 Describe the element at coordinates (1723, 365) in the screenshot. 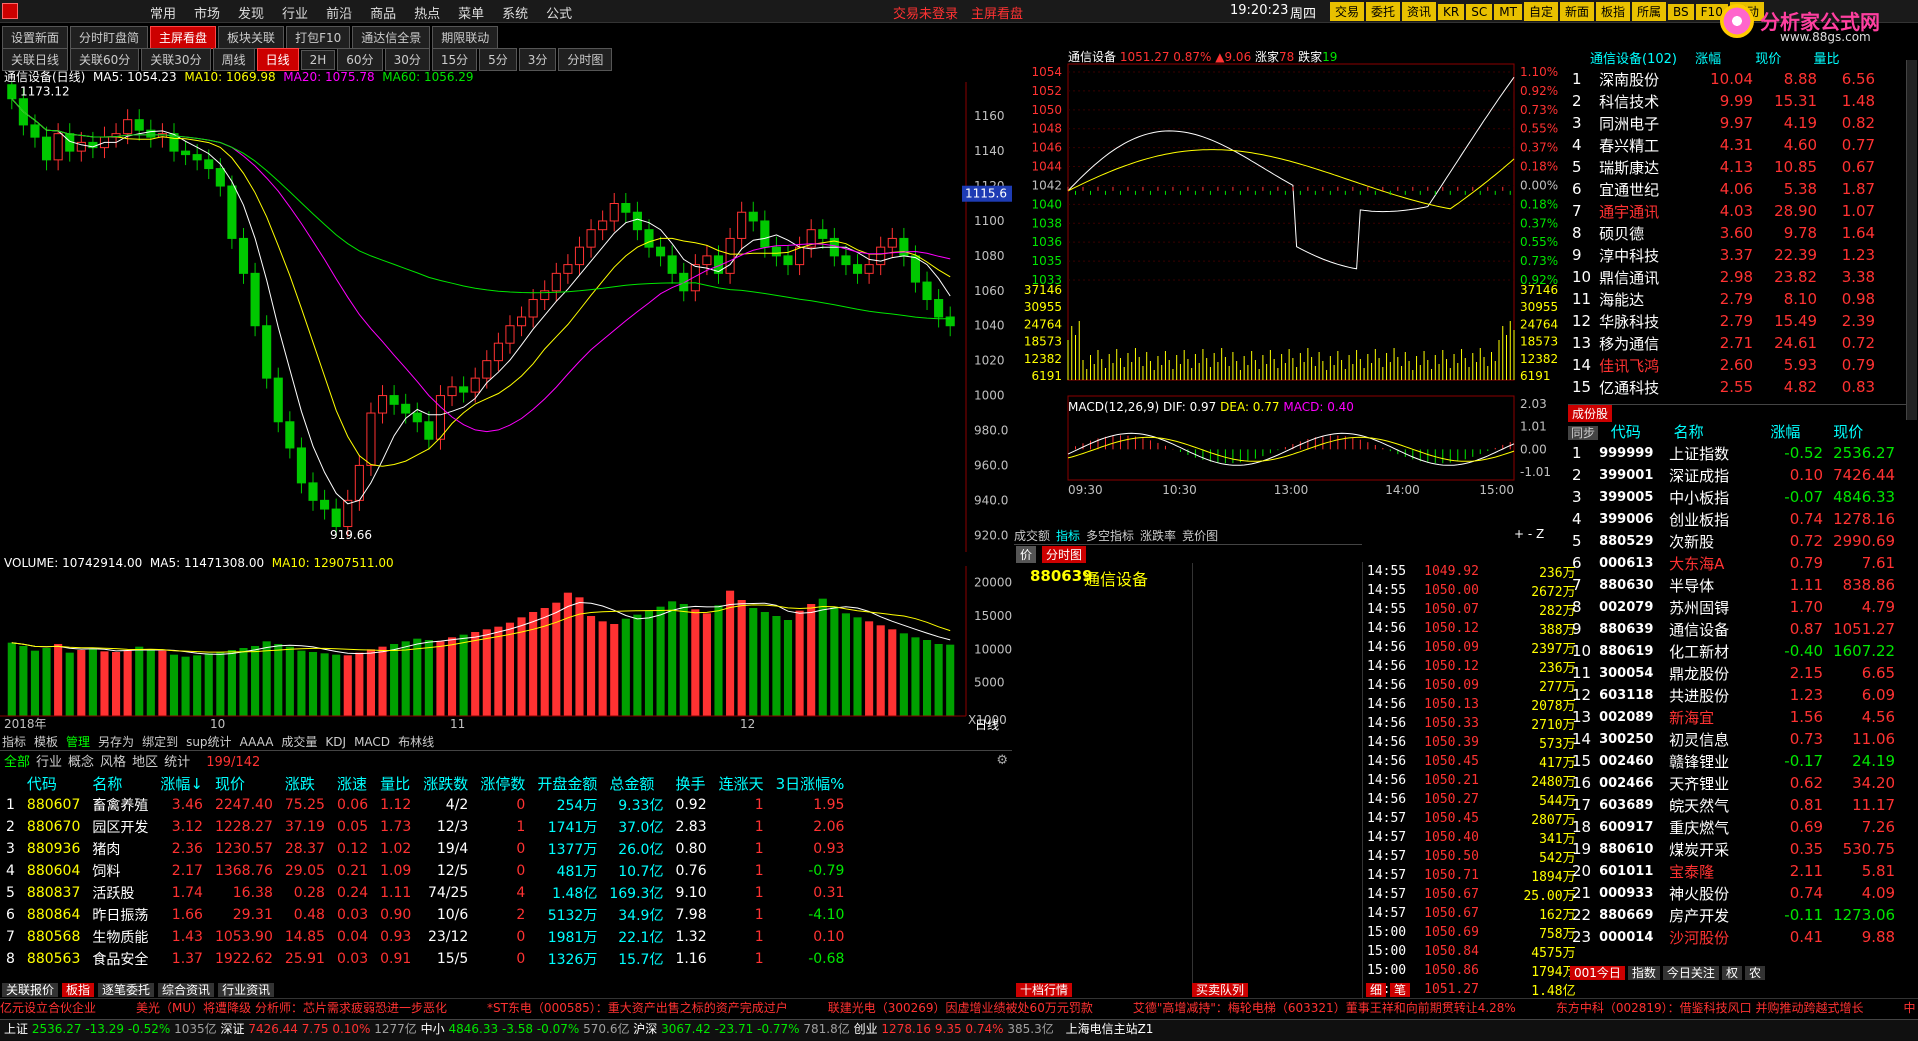

I see `member-row: 14 佳讯飞鸿 2.60 5.93 0.79` at that location.